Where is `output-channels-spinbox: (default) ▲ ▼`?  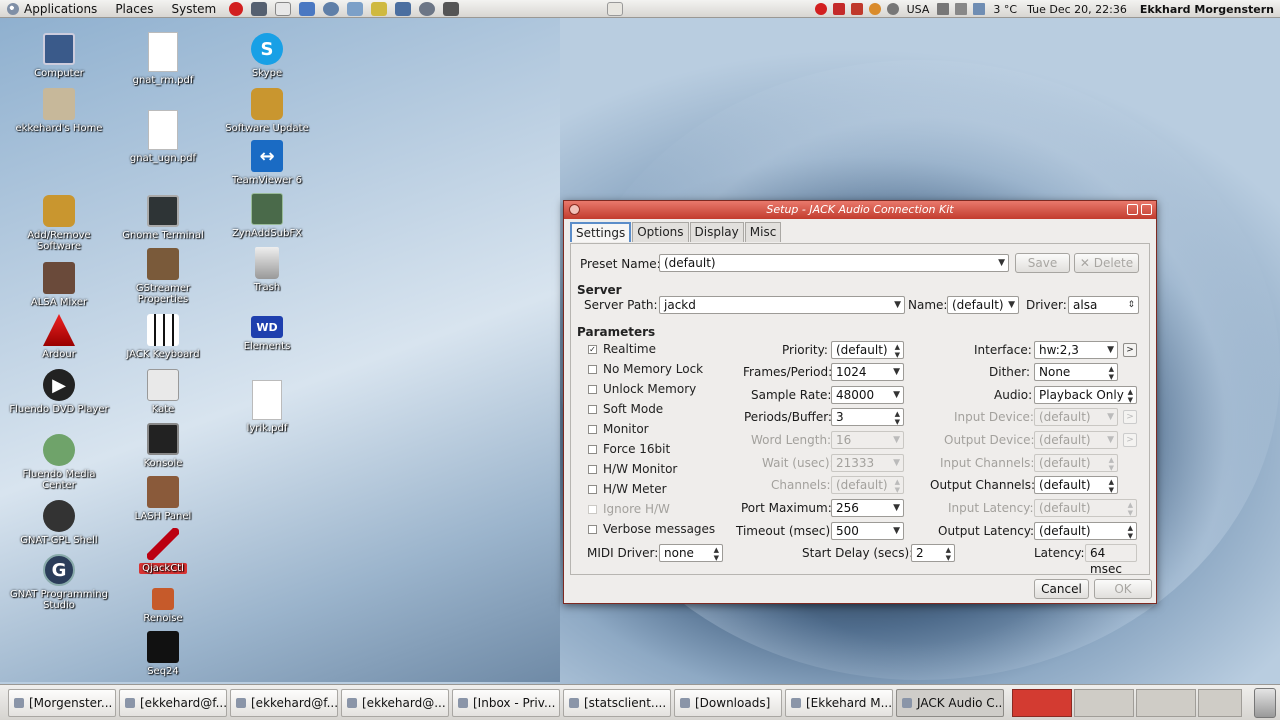
output-channels-spinbox: (default) ▲ ▼ is located at coordinates (1076, 485).